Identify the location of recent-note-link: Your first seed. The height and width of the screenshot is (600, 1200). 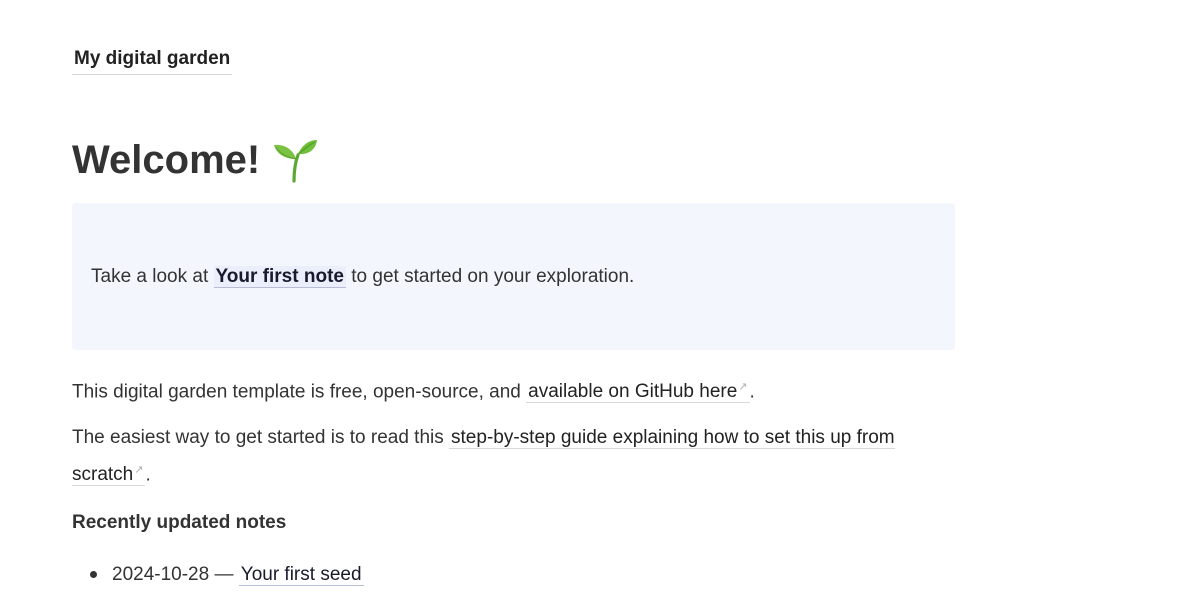
(301, 575).